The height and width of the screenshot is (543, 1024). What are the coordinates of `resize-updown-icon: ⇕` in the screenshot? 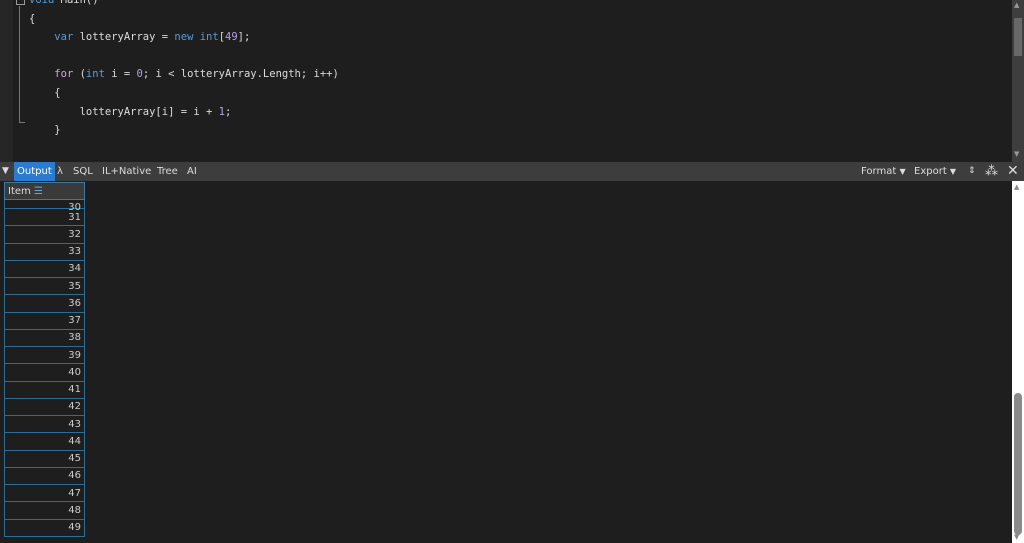 It's located at (972, 171).